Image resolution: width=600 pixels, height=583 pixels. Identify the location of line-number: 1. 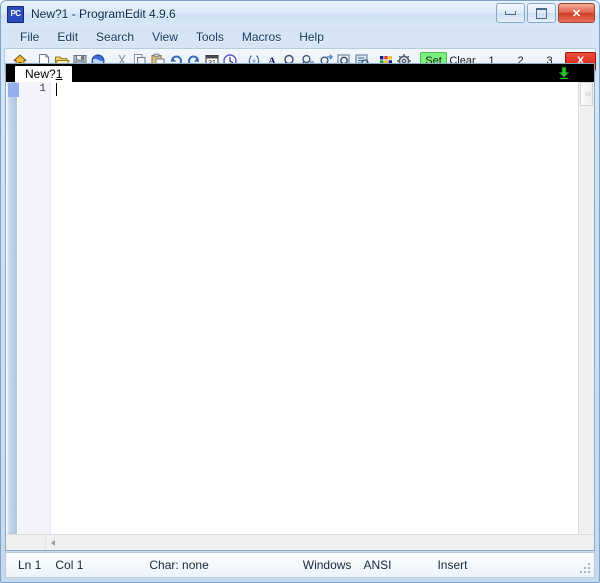
(42, 89).